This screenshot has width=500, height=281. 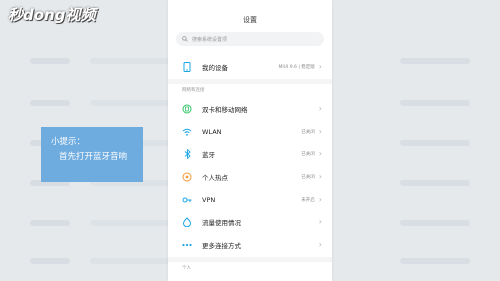 I want to click on item-label: 蓝牙, so click(x=208, y=155).